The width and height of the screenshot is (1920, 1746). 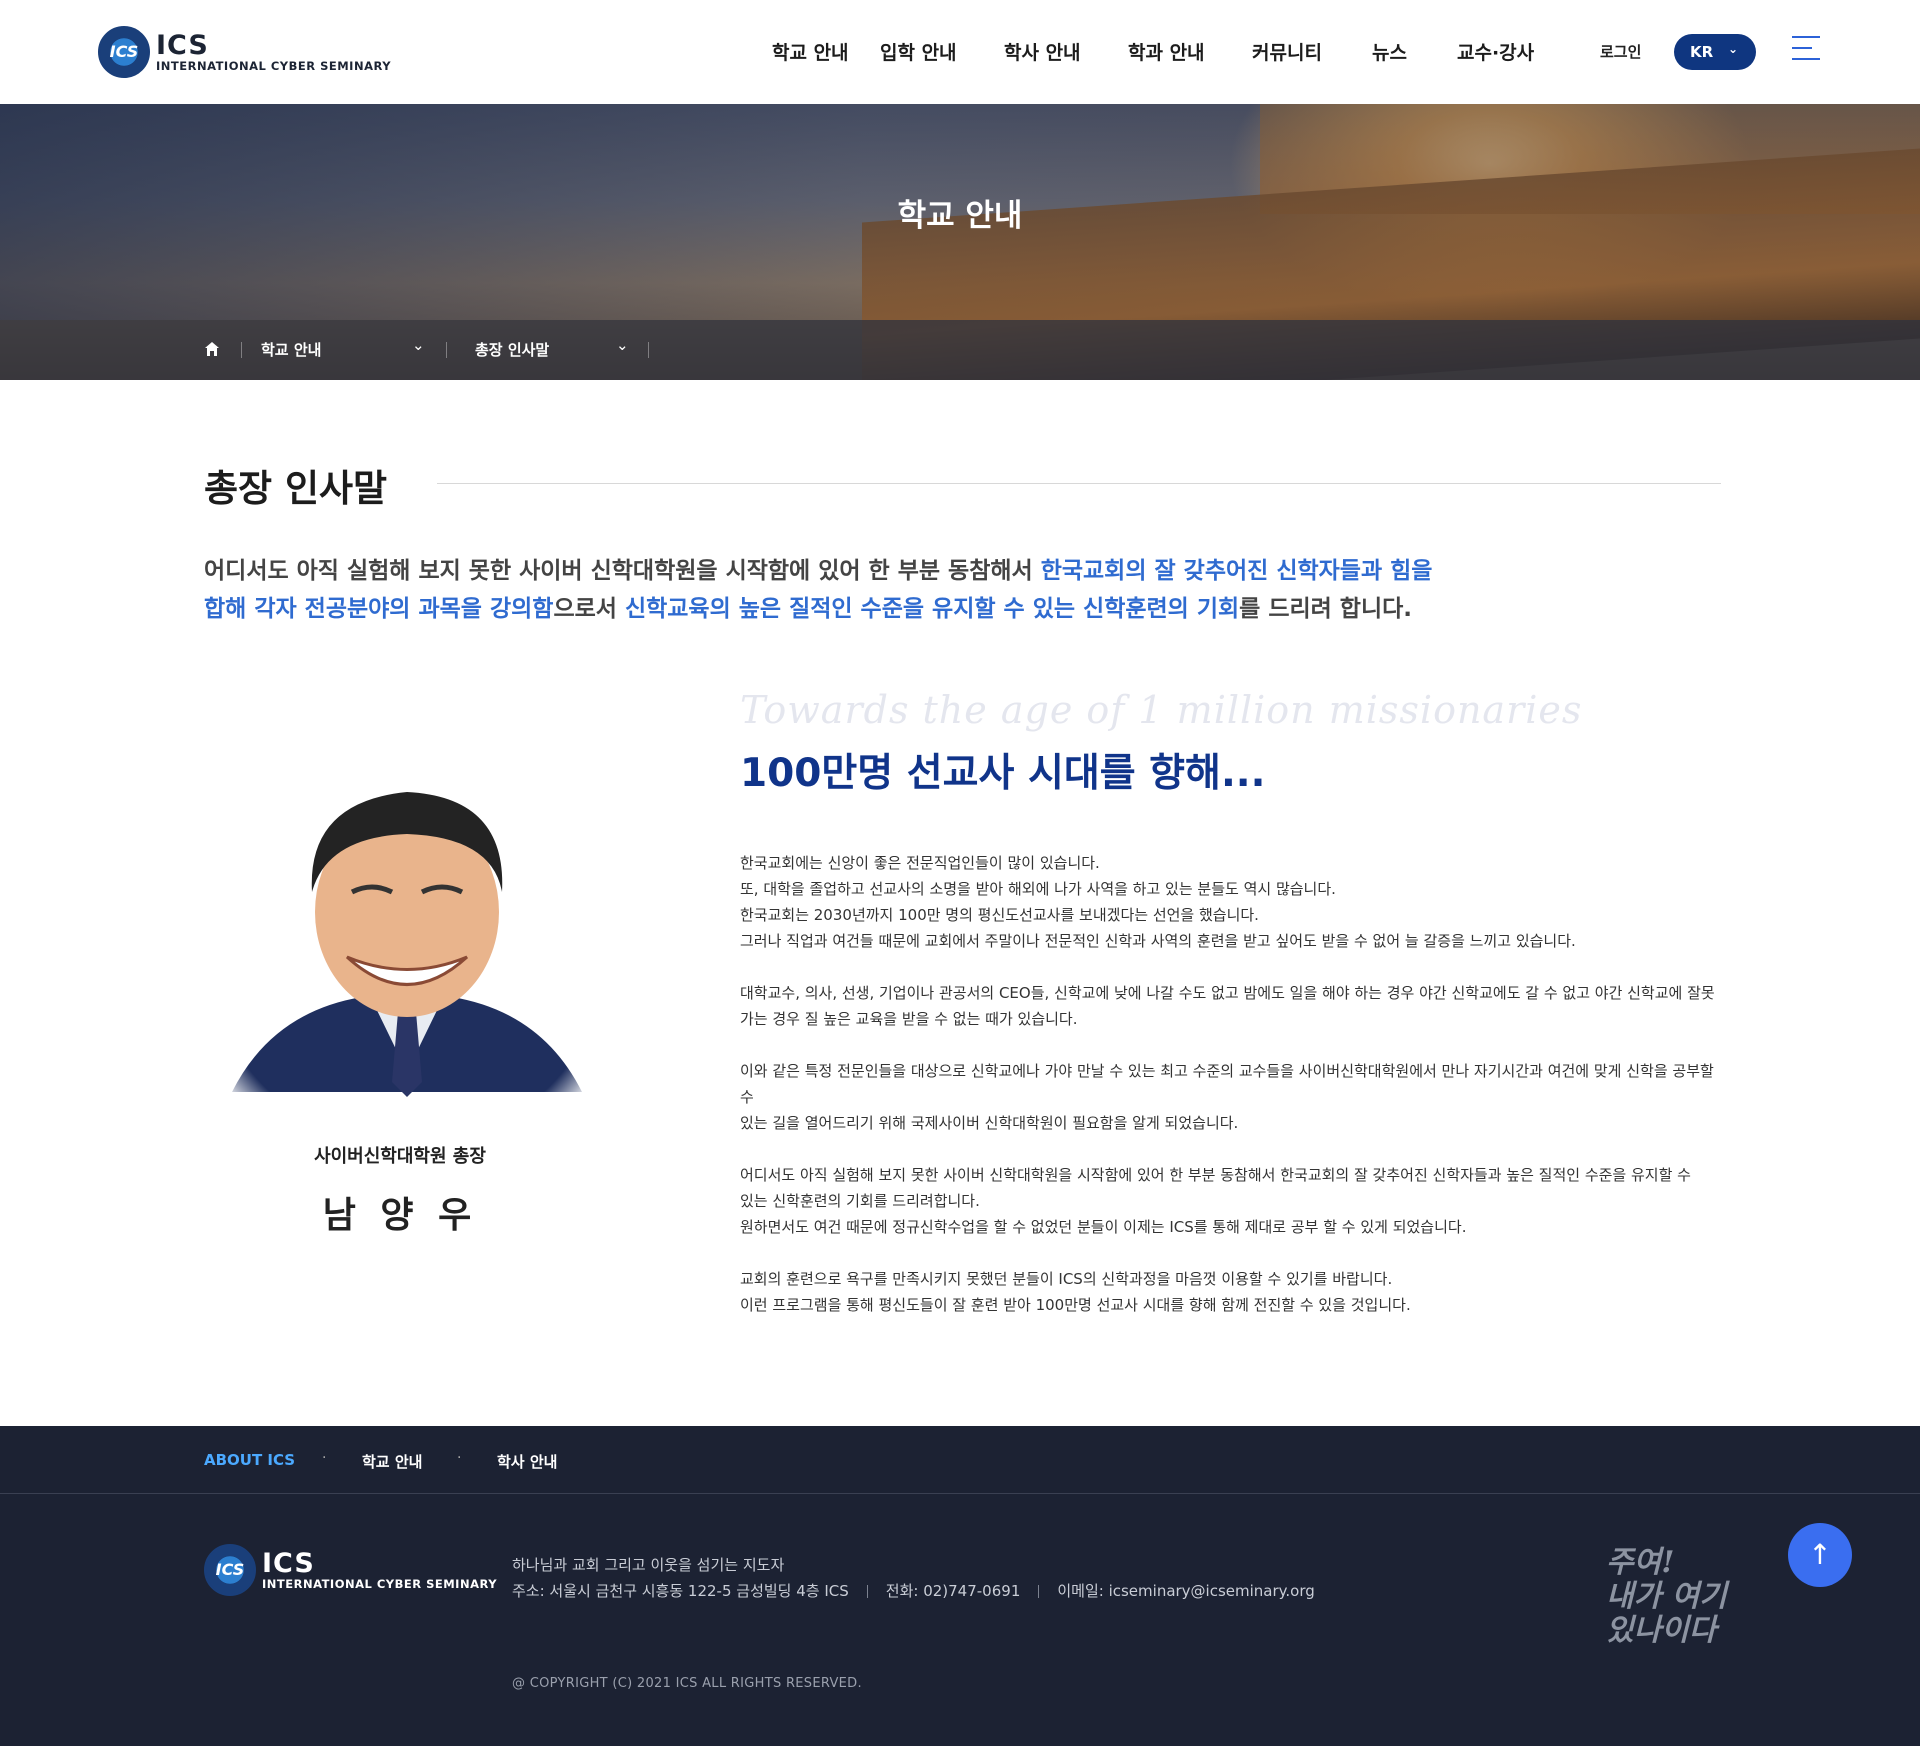 I want to click on arrow-up-icon: ↑, so click(x=1820, y=1554).